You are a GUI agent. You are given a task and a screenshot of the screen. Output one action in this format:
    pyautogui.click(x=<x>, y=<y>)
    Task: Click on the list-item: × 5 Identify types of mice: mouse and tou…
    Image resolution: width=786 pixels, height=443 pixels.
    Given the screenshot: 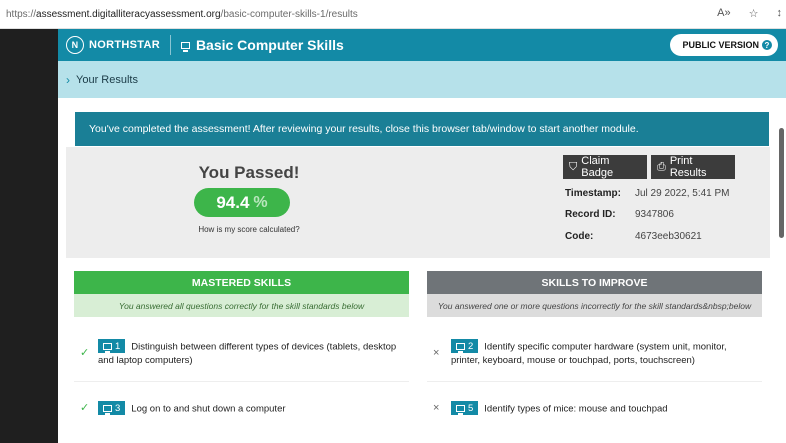 What is the action you would take?
    pyautogui.click(x=594, y=409)
    